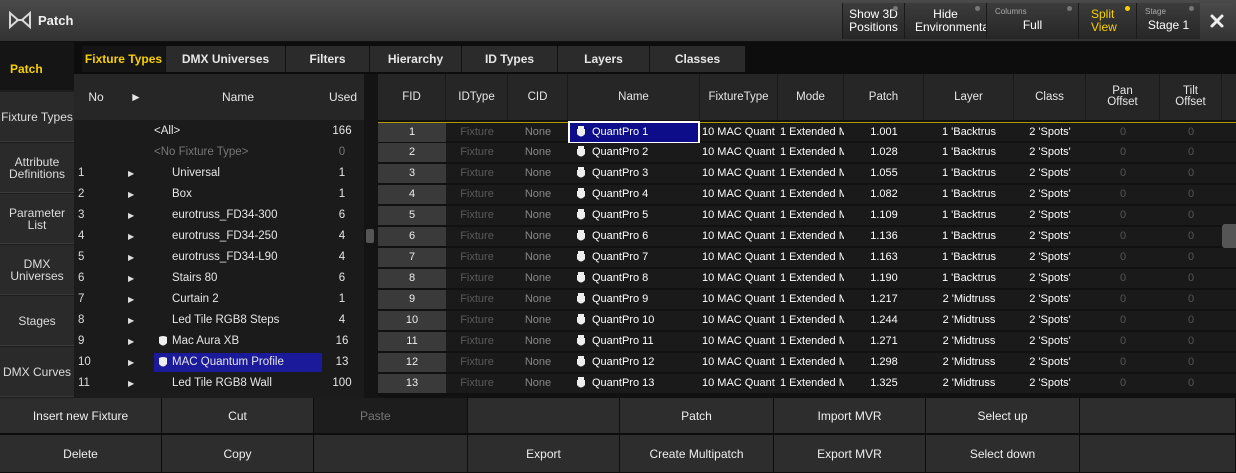  What do you see at coordinates (884, 383) in the screenshot?
I see `patch-cell: 1.325` at bounding box center [884, 383].